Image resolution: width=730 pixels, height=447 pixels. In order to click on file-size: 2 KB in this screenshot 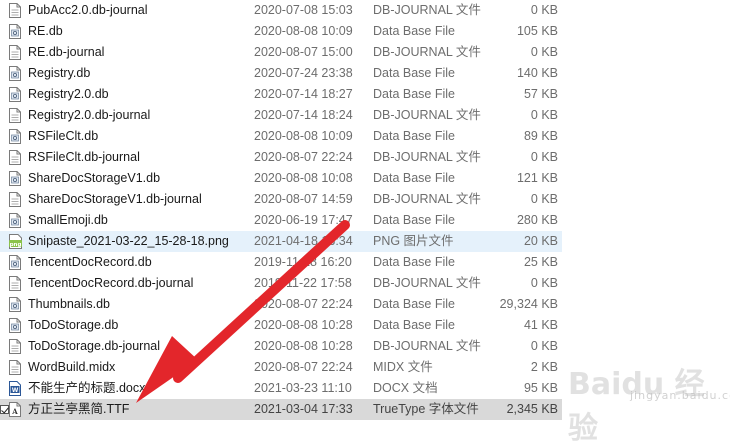, I will do `click(544, 367)`.